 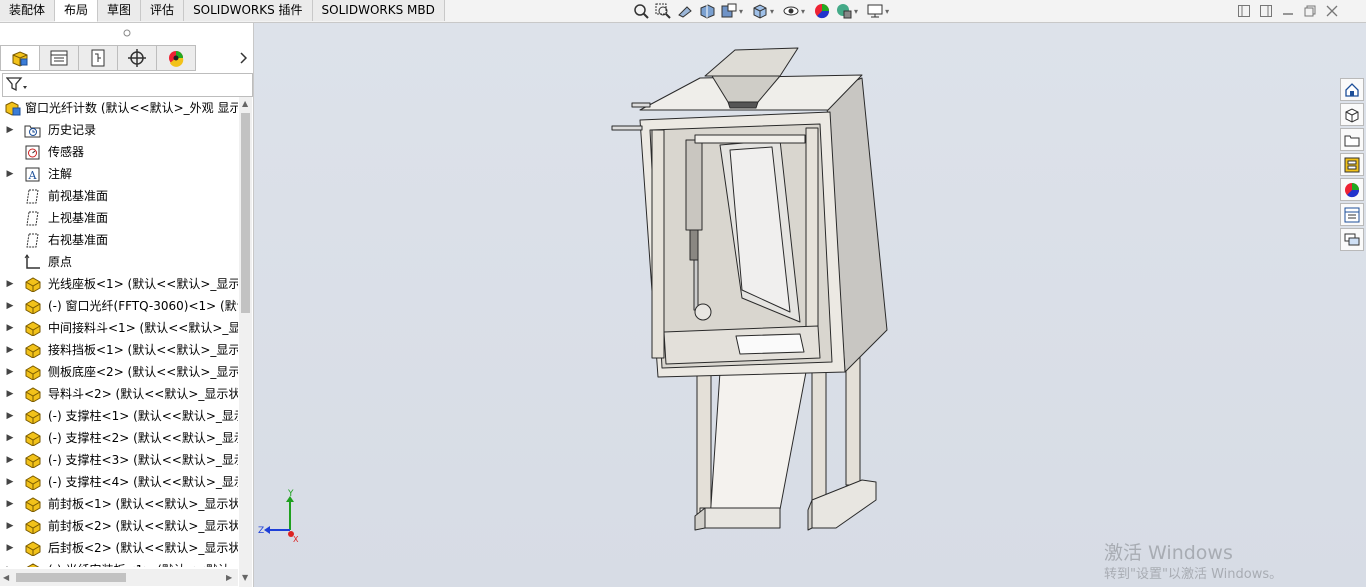 I want to click on scroll-right-icon: ▶, so click(x=229, y=577).